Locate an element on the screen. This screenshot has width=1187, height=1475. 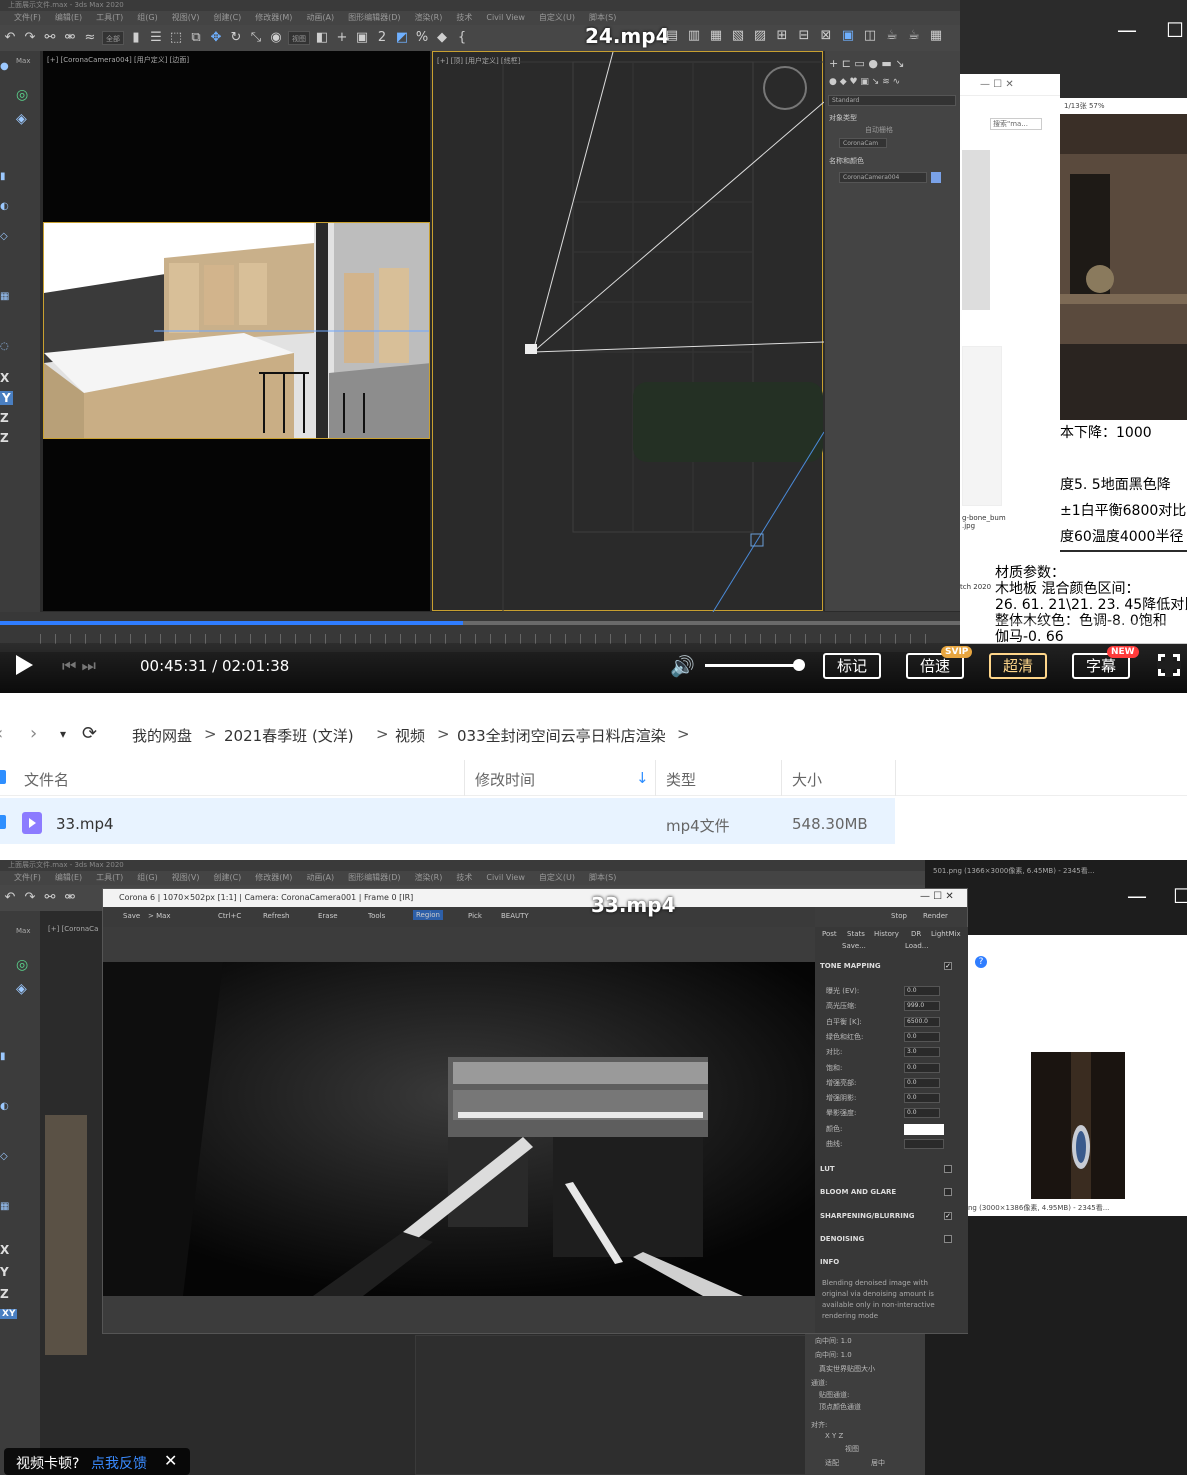
move-icon: ✥ is located at coordinates (216, 38).